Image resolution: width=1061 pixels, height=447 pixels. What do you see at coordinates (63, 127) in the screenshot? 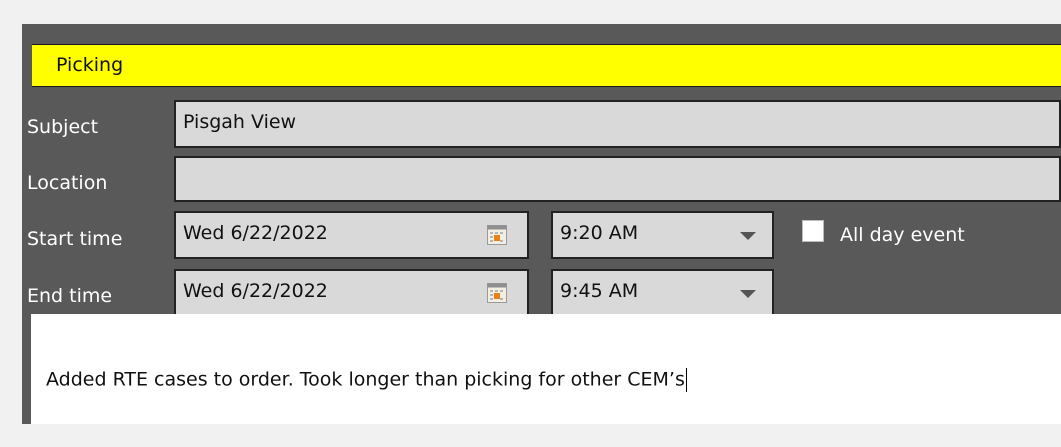
I see `subject-label: Subject` at bounding box center [63, 127].